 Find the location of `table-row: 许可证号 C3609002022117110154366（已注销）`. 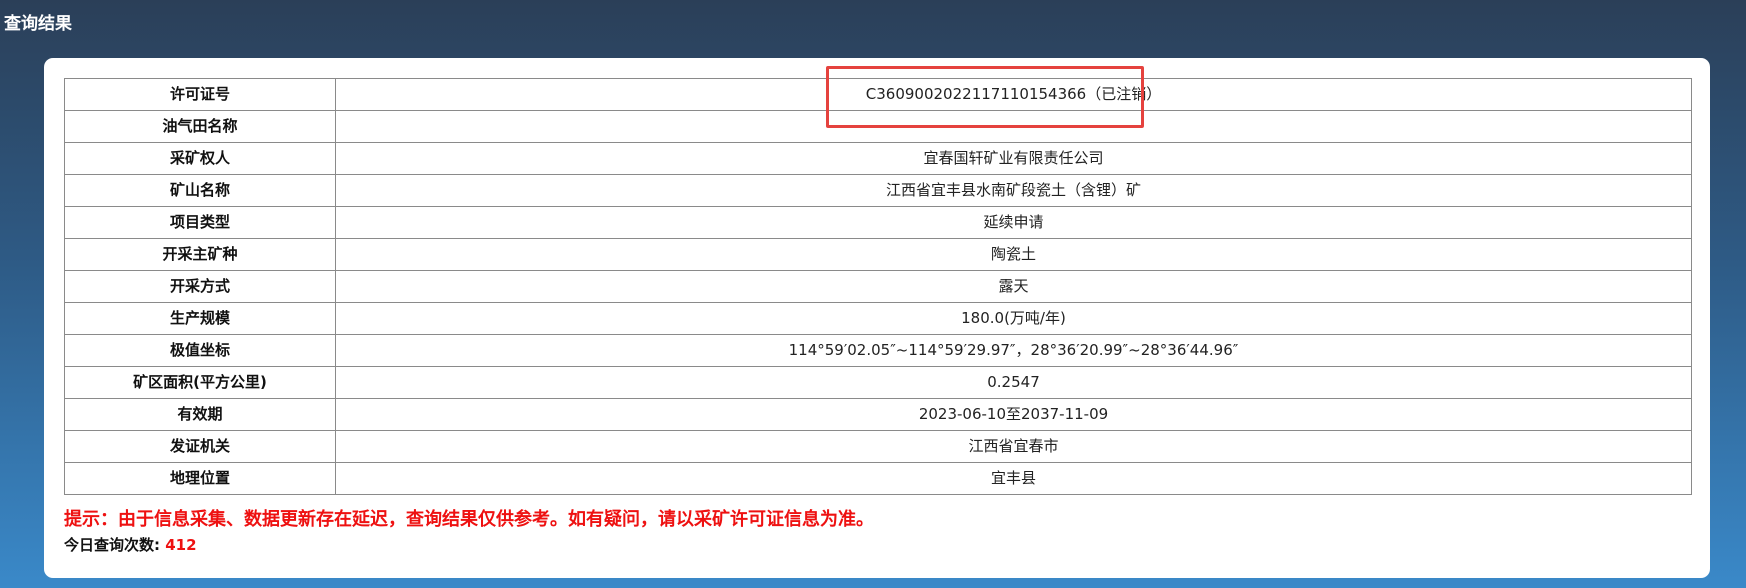

table-row: 许可证号 C3609002022117110154366（已注销） is located at coordinates (878, 94).